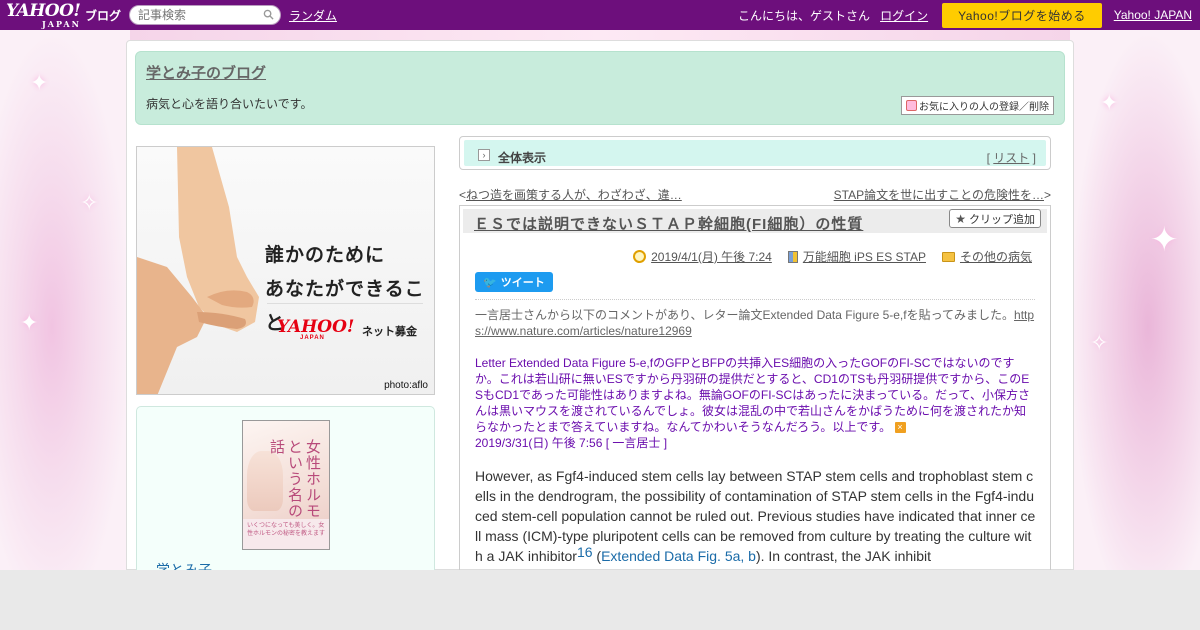 The image size is (1200, 630). What do you see at coordinates (1002, 219) in the screenshot?
I see `clip-button-label: クリップ追加` at bounding box center [1002, 219].